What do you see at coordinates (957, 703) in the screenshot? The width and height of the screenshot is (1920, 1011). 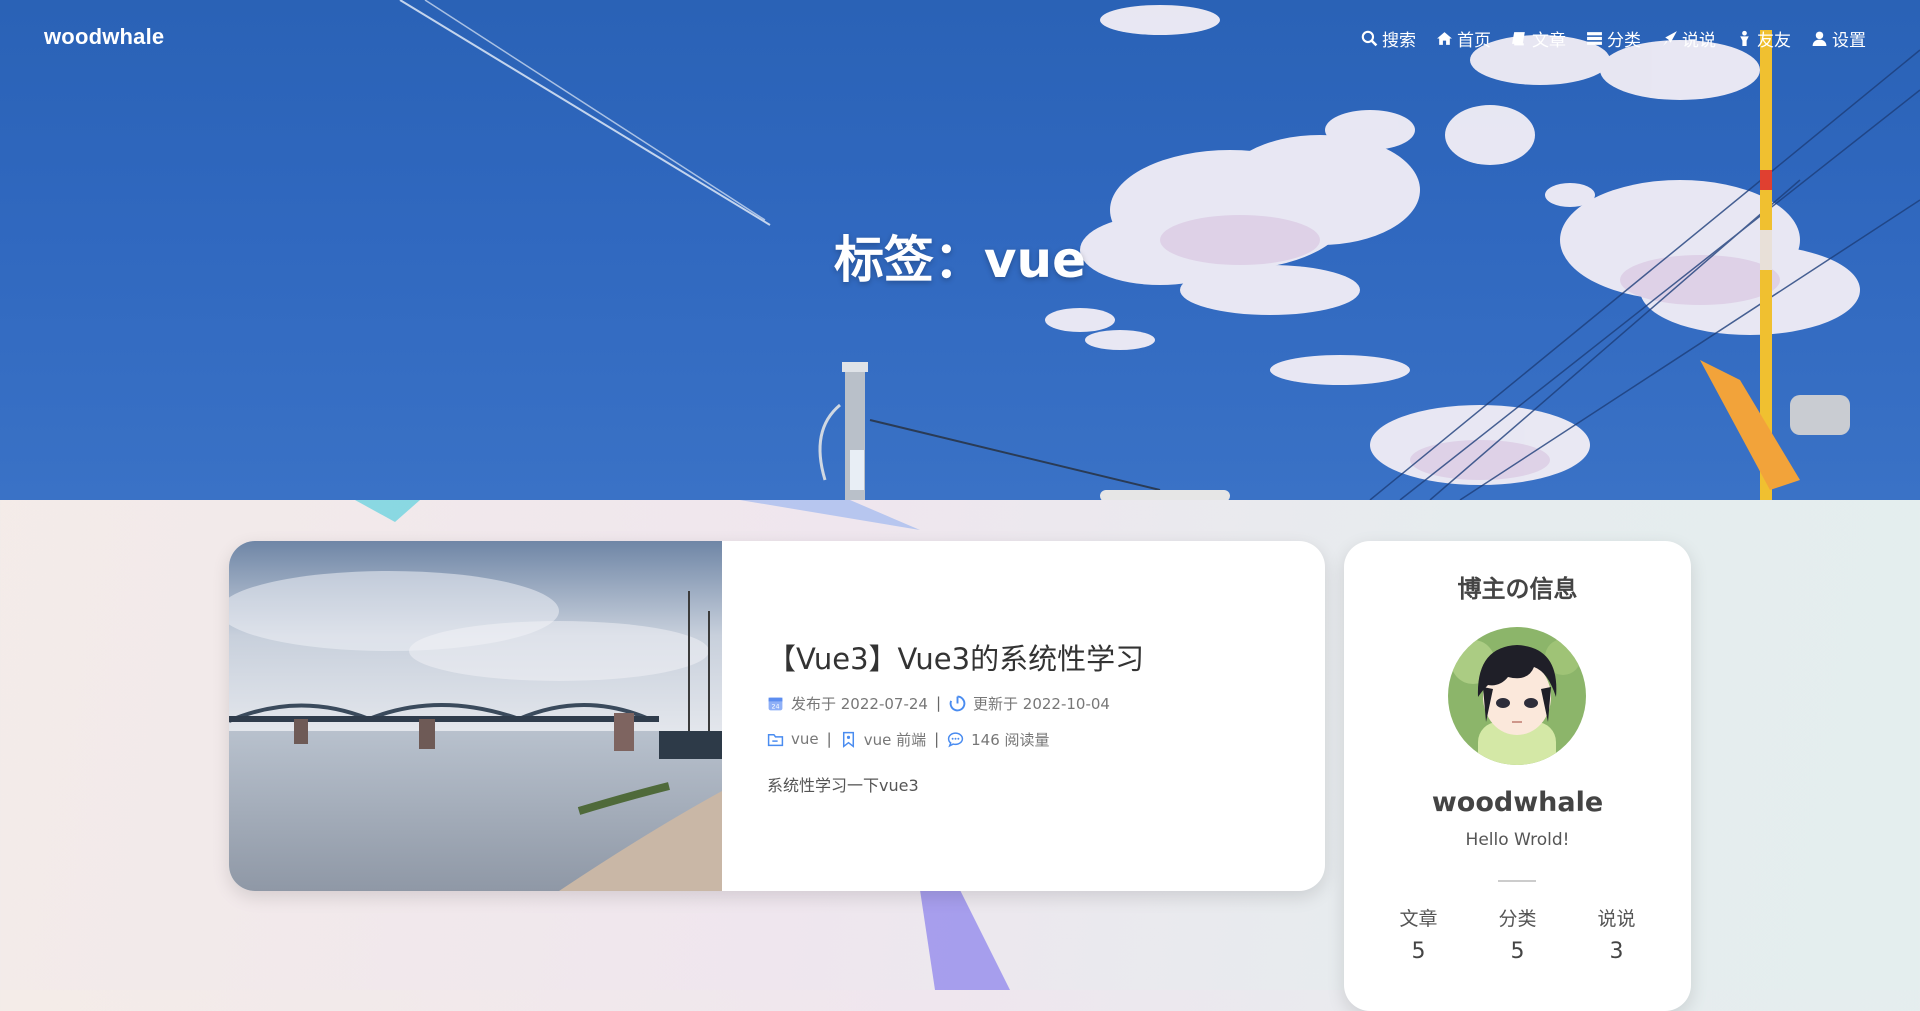 I see `clock-icon` at bounding box center [957, 703].